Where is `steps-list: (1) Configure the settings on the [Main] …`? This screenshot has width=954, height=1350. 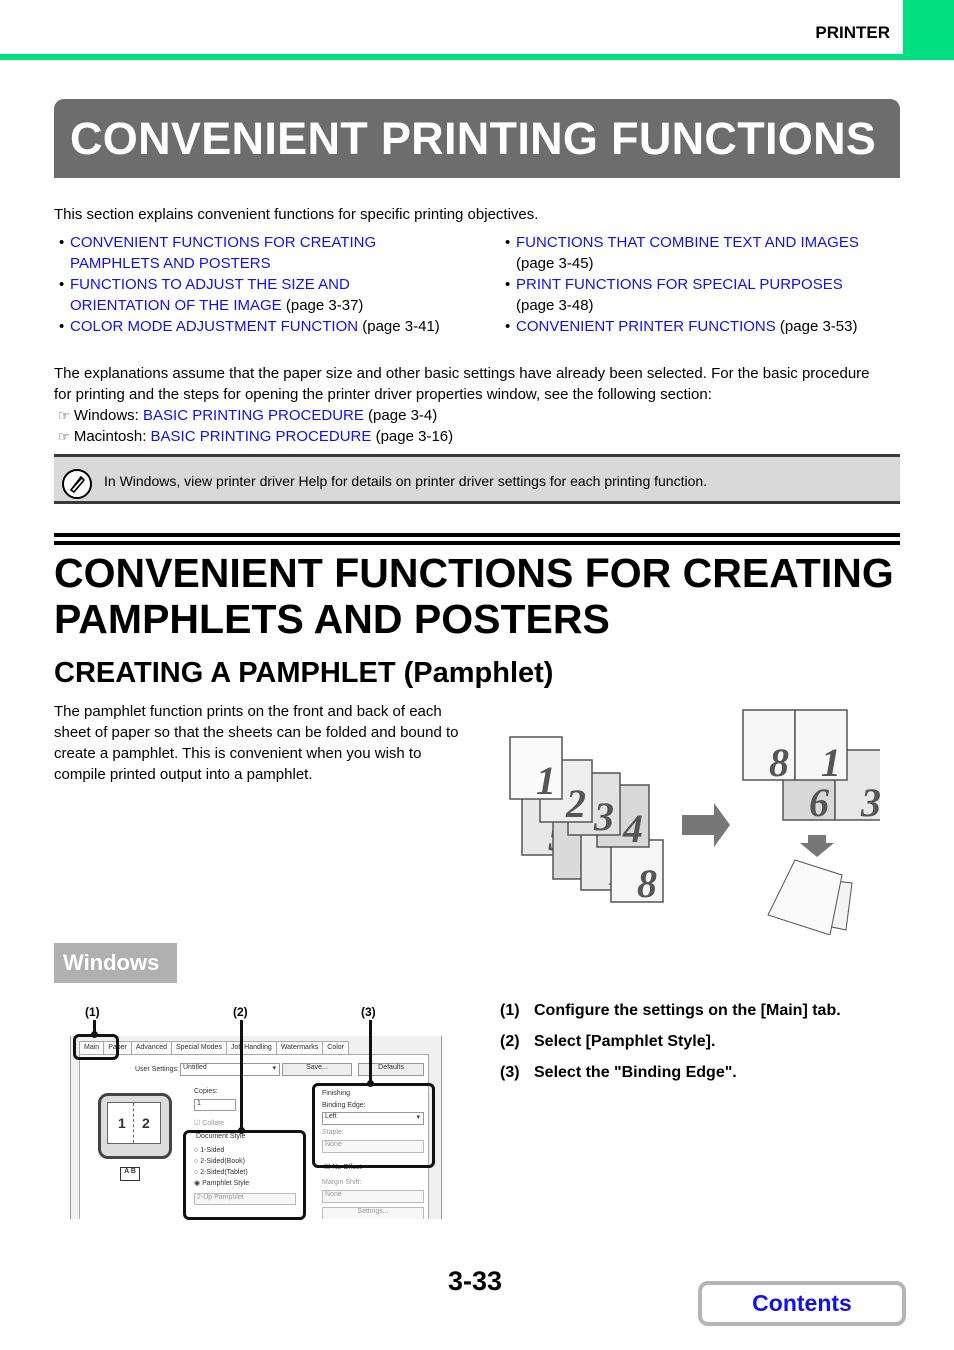
steps-list: (1) Configure the settings on the [Main] … is located at coordinates (670, 1041).